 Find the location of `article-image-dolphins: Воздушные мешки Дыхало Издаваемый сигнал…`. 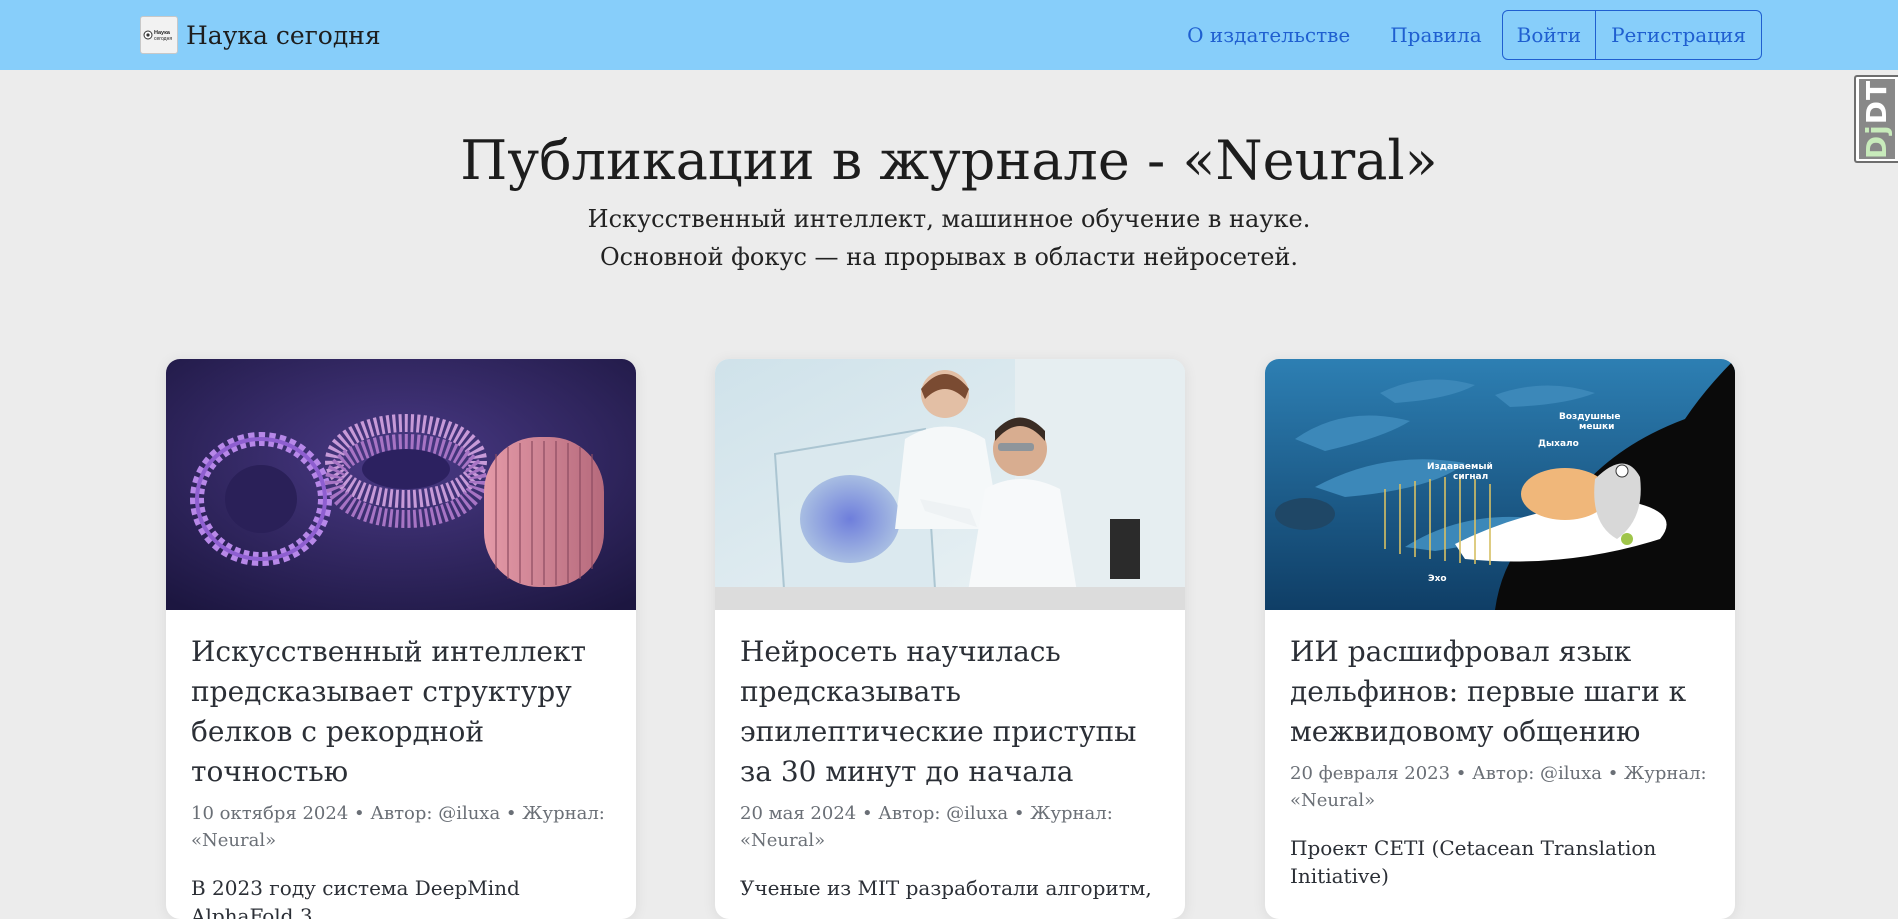

article-image-dolphins: Воздушные мешки Дыхало Издаваемый сигнал… is located at coordinates (1500, 484).